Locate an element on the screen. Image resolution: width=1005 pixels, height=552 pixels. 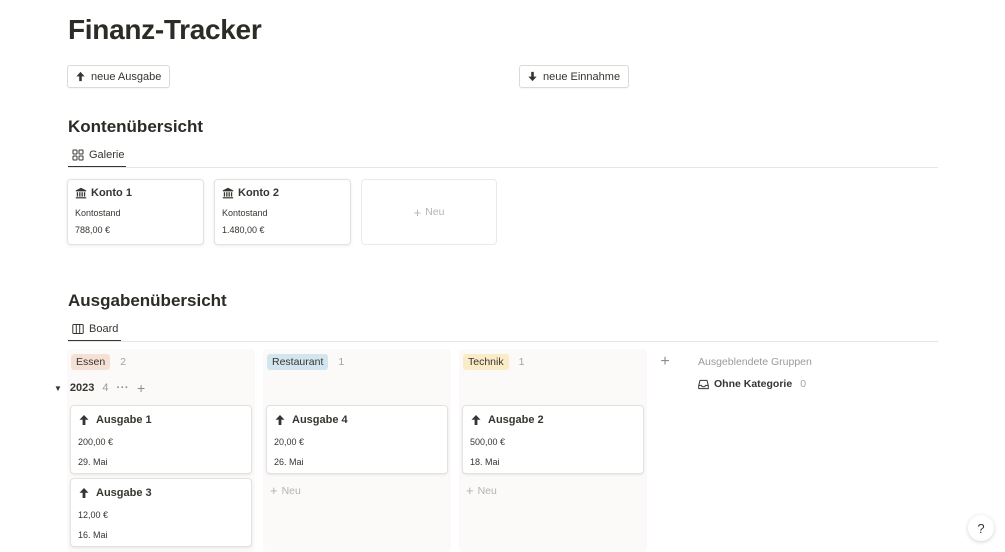
expense-card: Ausgabe 3 12,00 € 16. Mai is located at coordinates (161, 512).